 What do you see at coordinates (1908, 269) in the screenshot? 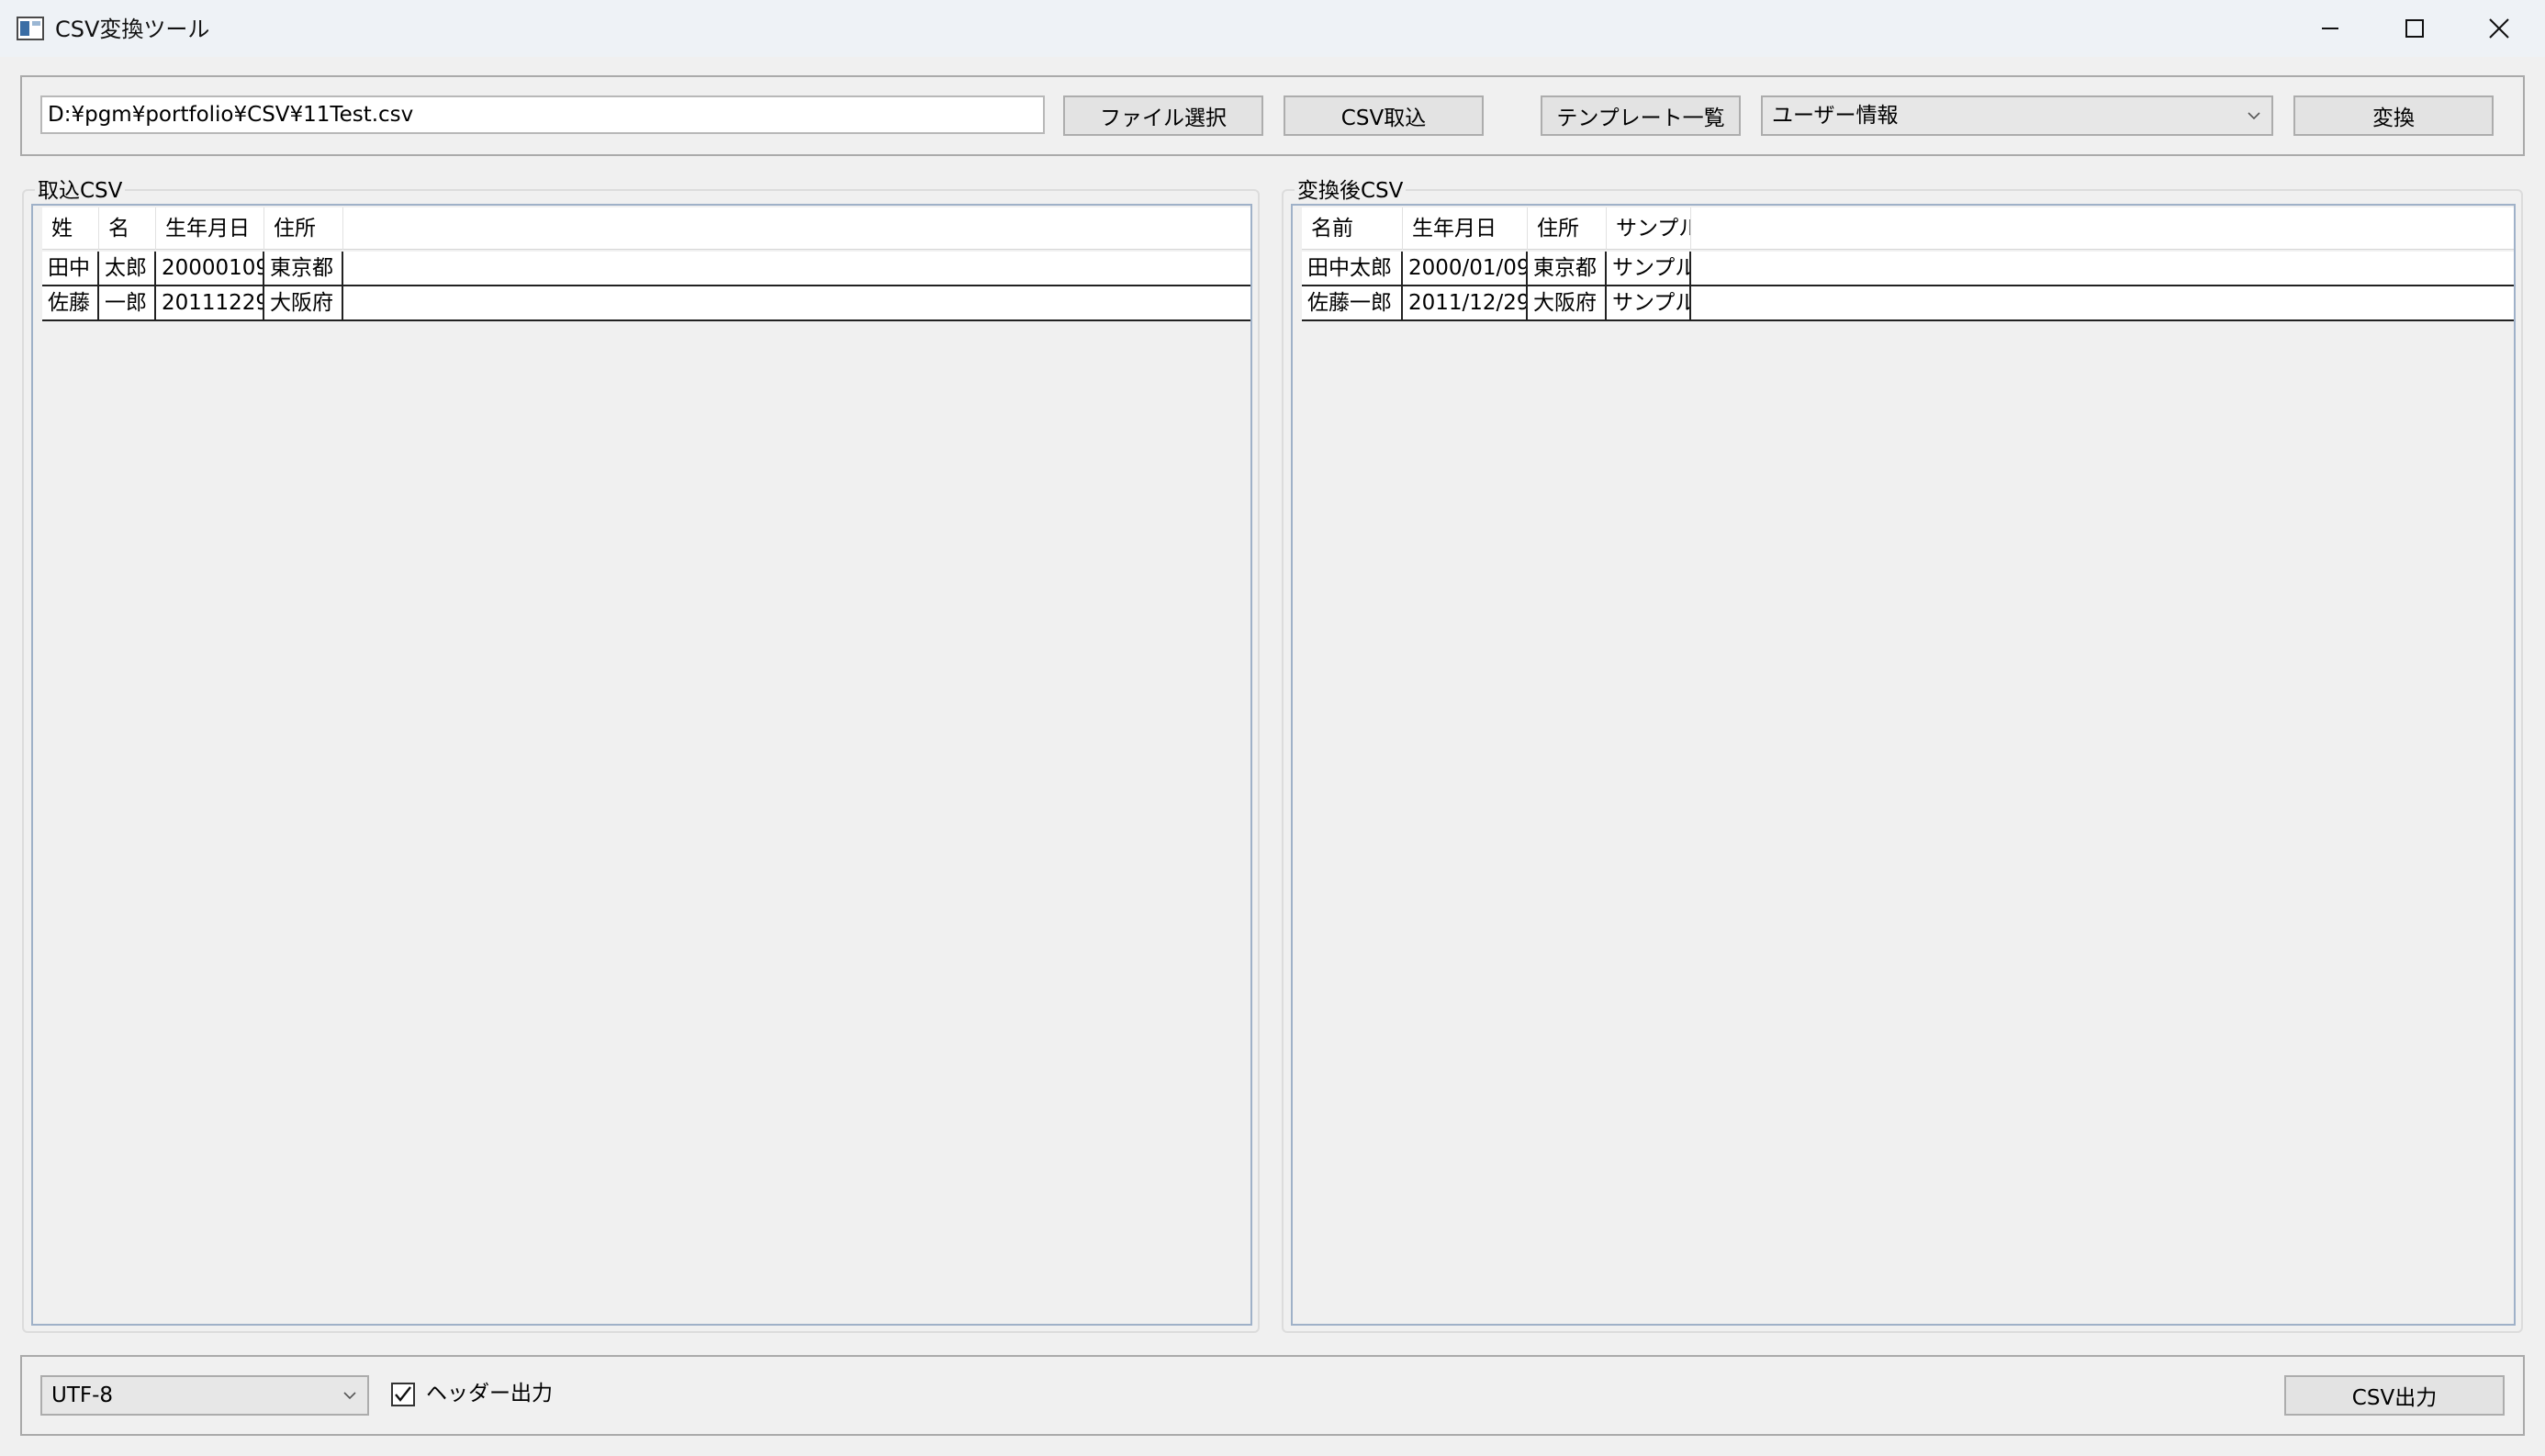
I see `table-row: 田中太郎 2000/01/09 東京都 サンプル` at bounding box center [1908, 269].